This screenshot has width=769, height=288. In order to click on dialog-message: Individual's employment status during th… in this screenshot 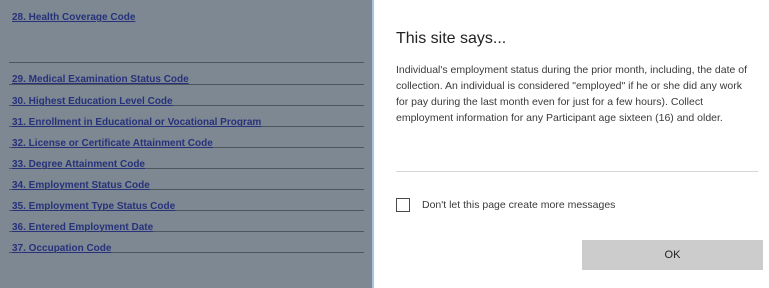, I will do `click(572, 94)`.